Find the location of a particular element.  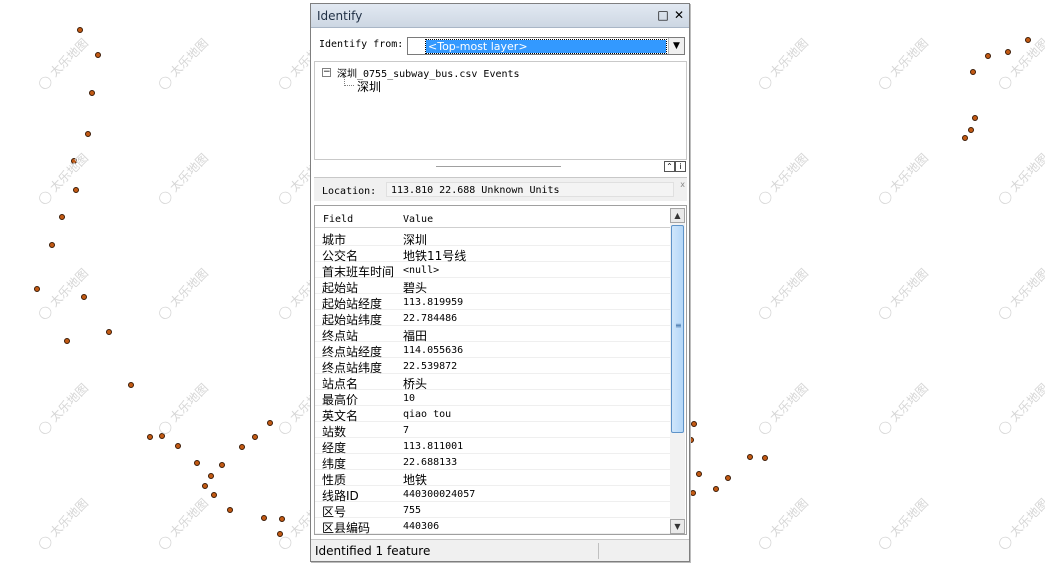

table-row: 终点站经度 114.055636 is located at coordinates (493, 350).